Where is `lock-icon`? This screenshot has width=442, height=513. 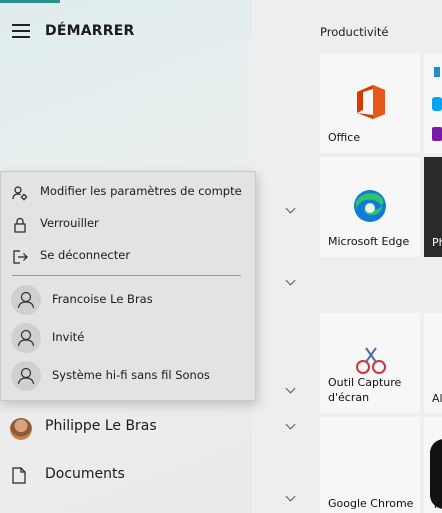
lock-icon is located at coordinates (20, 225).